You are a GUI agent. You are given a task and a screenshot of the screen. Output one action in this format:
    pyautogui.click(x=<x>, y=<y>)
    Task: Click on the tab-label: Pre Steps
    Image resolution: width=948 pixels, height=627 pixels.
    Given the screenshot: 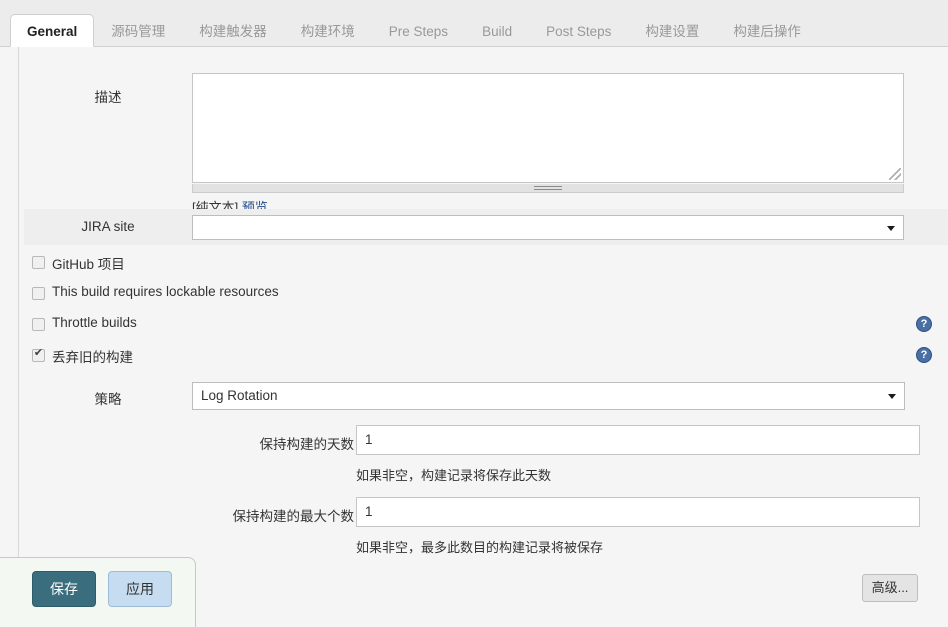 What is the action you would take?
    pyautogui.click(x=418, y=31)
    